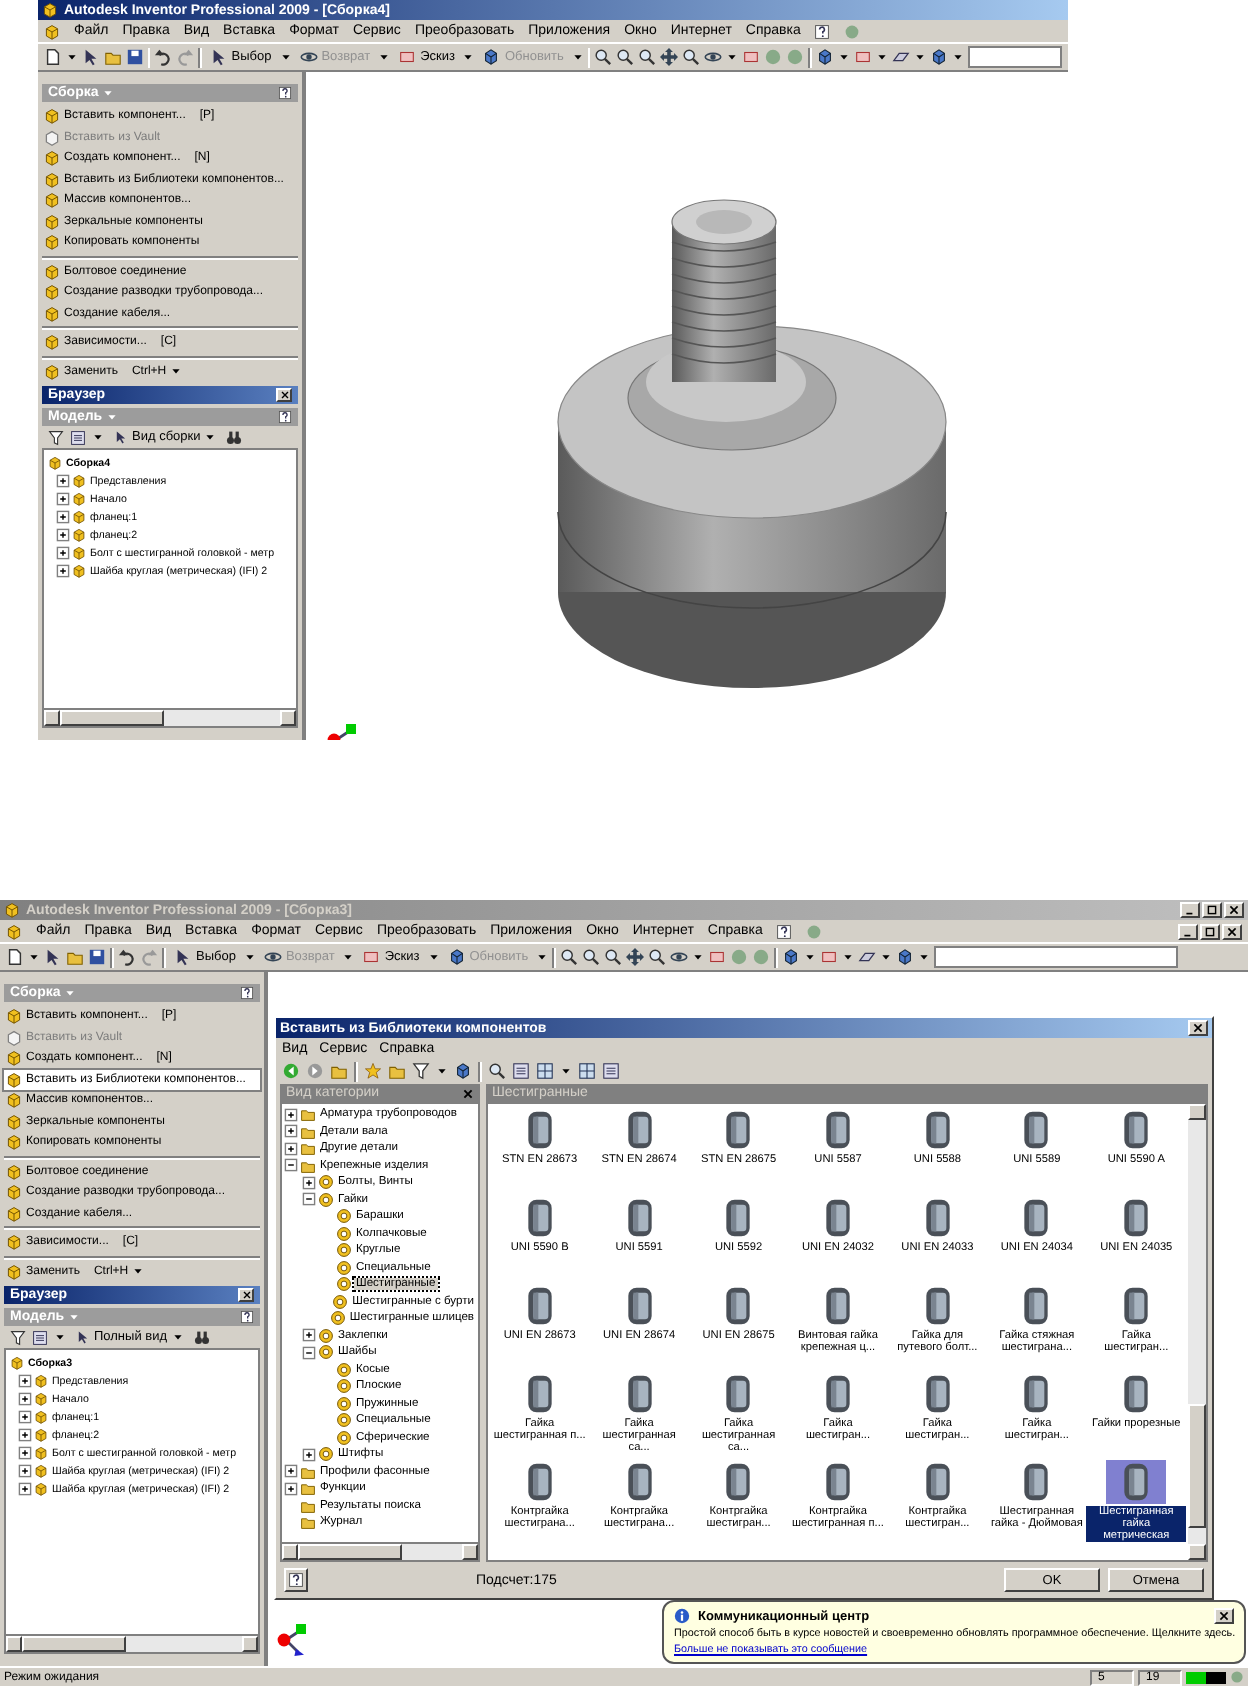 This screenshot has width=1248, height=1686. I want to click on maximize-button, so click(1210, 931).